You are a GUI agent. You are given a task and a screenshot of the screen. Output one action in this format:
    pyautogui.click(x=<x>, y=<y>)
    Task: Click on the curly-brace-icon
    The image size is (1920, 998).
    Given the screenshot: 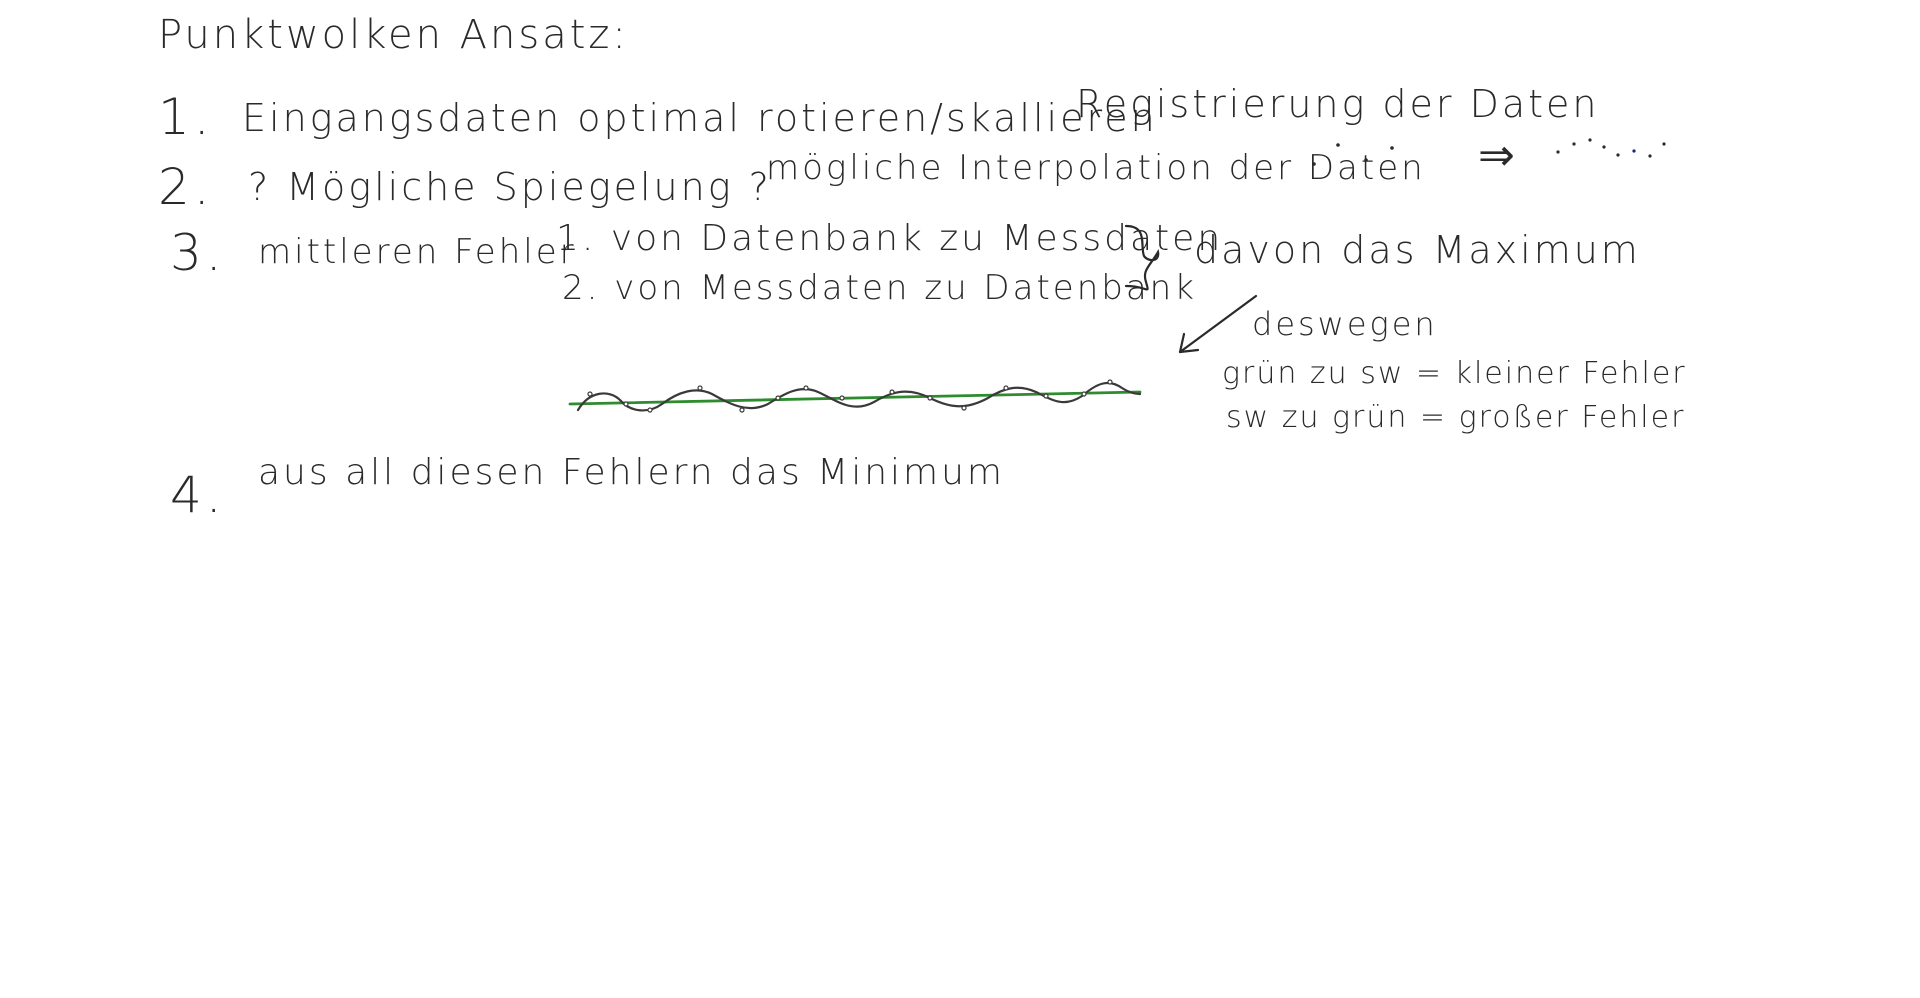 What is the action you would take?
    pyautogui.click(x=1142, y=257)
    